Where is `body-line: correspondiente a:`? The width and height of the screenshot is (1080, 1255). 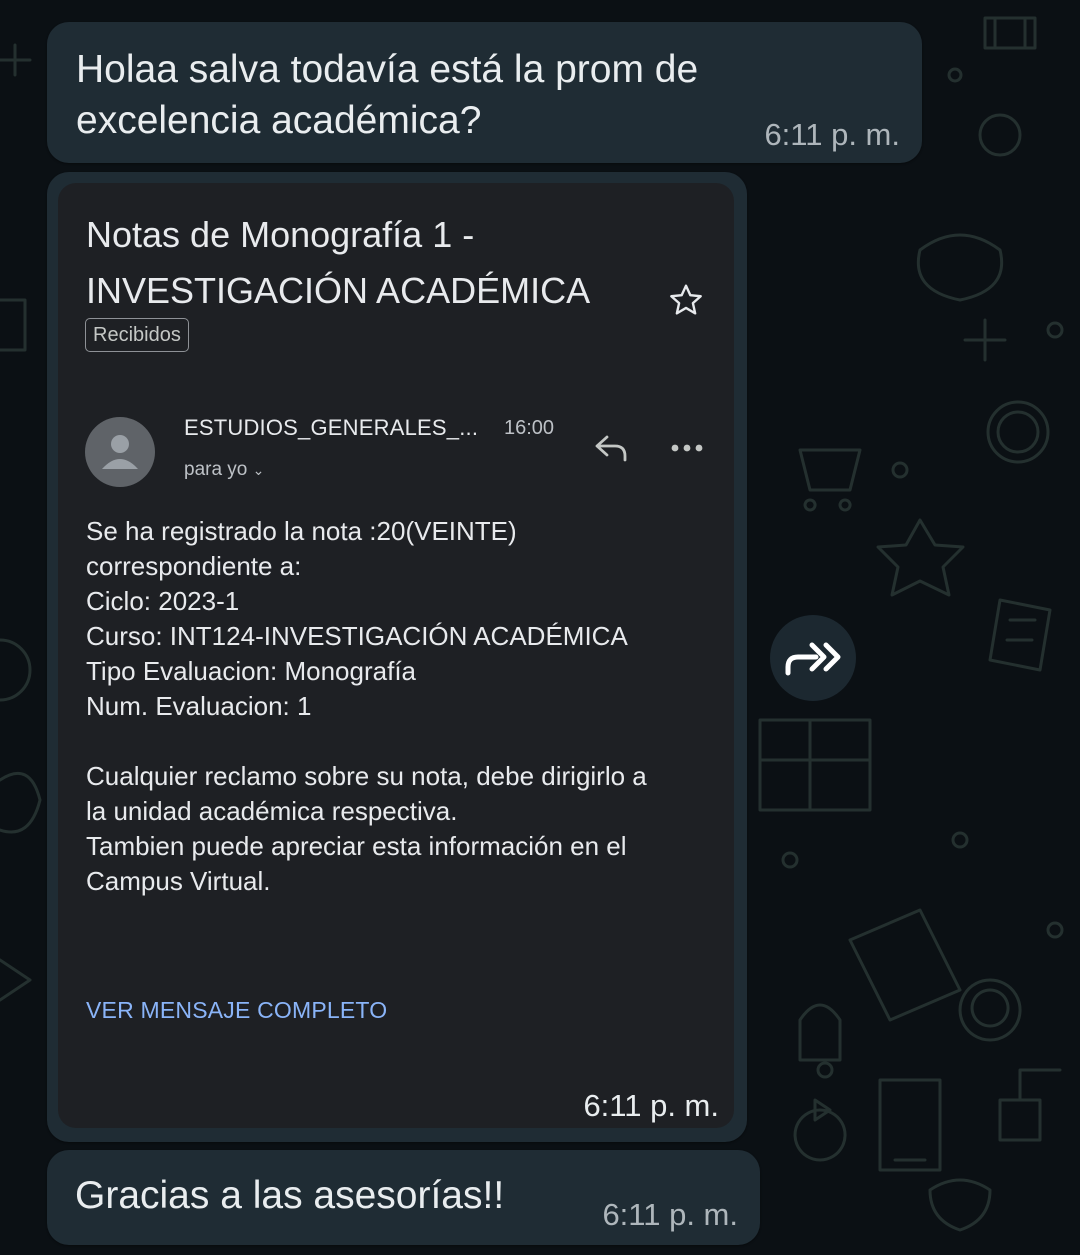
body-line: correspondiente a: is located at coordinates (194, 566).